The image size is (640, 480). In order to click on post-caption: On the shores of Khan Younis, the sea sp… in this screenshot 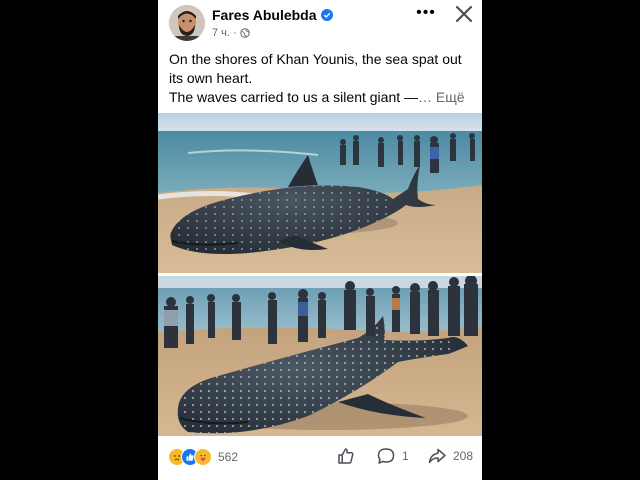, I will do `click(321, 78)`.